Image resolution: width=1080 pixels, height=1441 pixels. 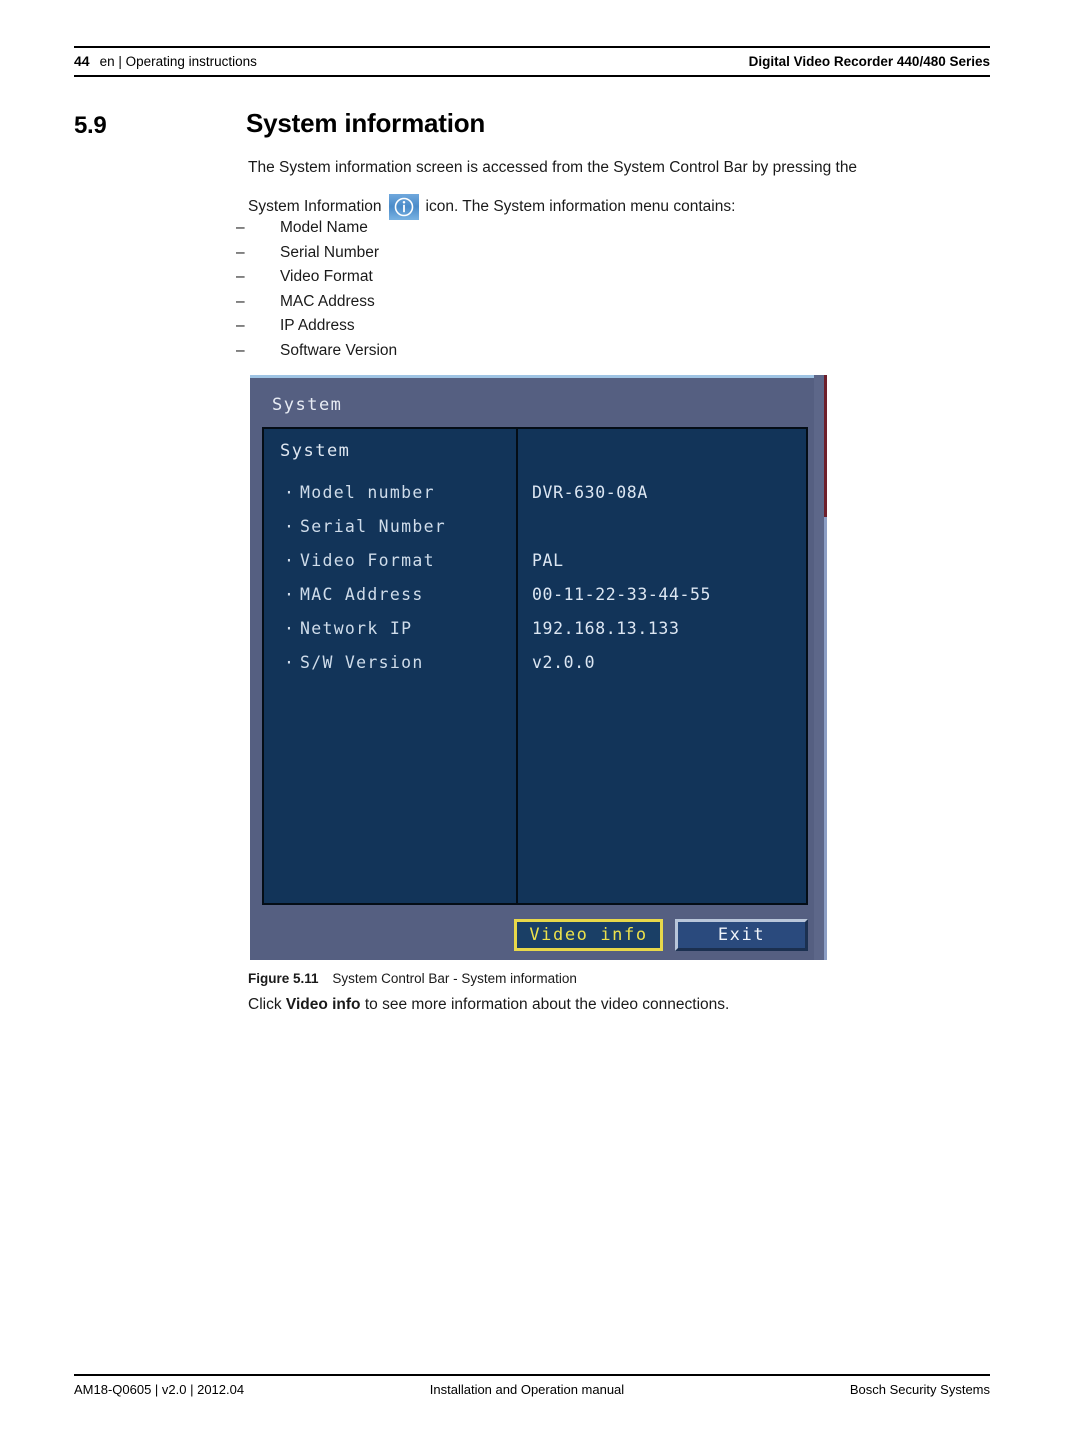 What do you see at coordinates (330, 252) in the screenshot?
I see `list-item-label: Serial Number` at bounding box center [330, 252].